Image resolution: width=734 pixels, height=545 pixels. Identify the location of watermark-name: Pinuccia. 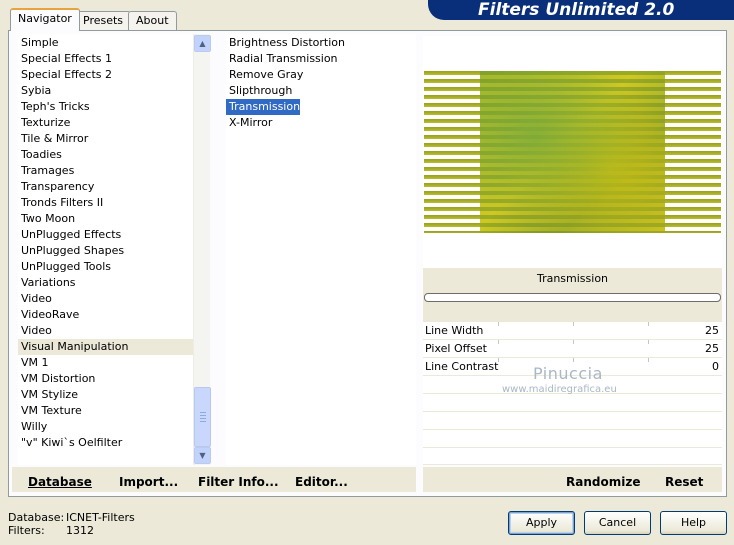
(568, 373).